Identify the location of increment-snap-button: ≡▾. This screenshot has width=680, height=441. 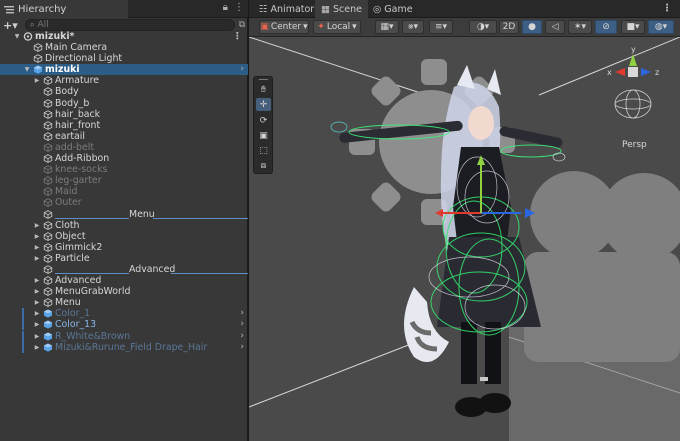
(441, 27).